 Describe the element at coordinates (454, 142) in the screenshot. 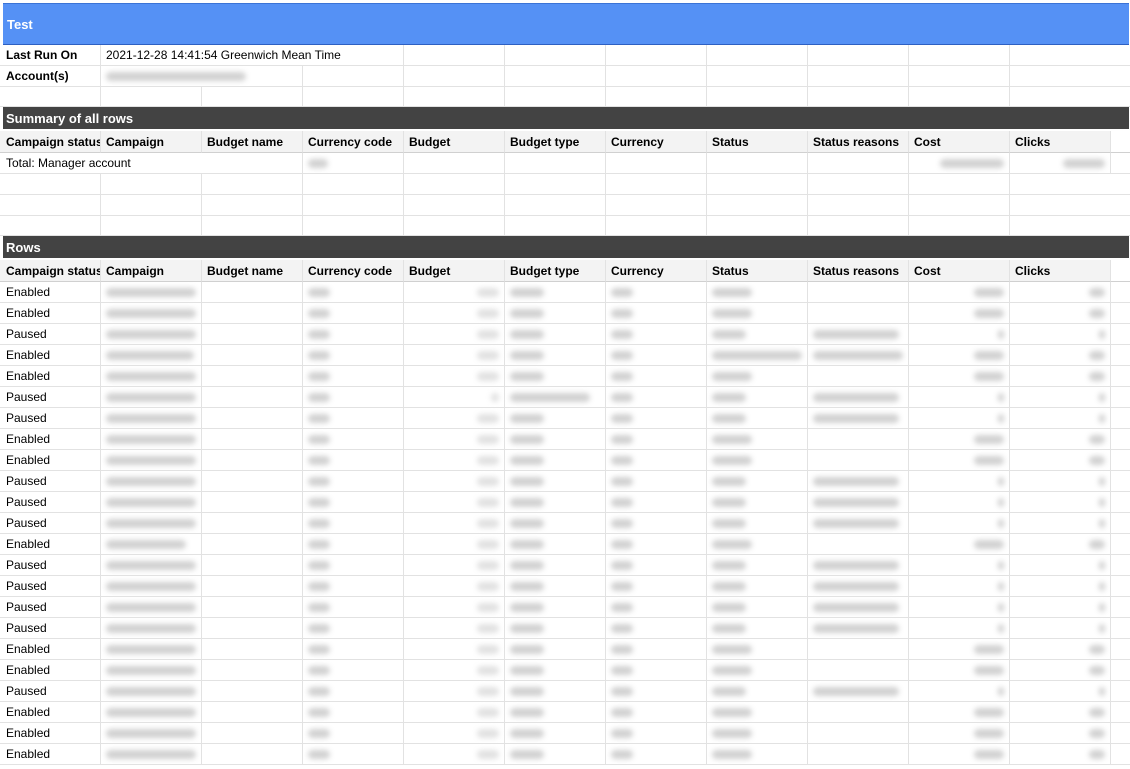

I see `column-header: Budget` at that location.